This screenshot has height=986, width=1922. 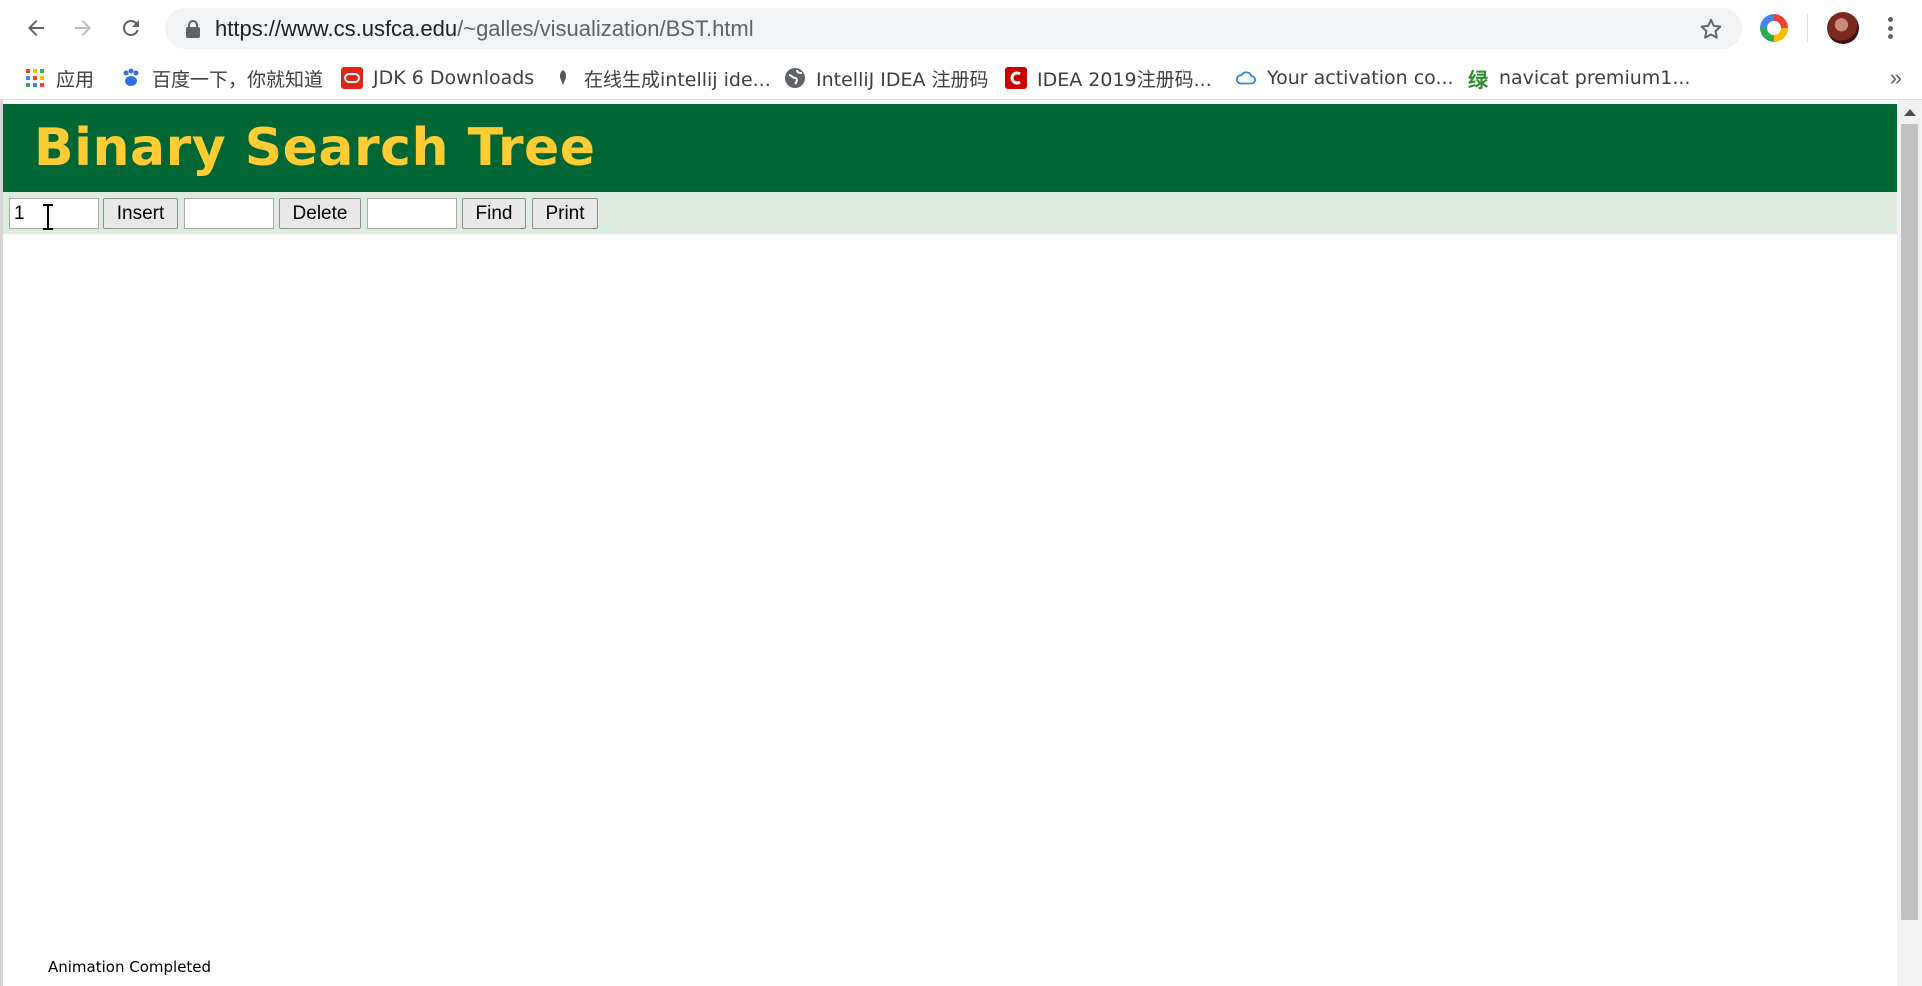 What do you see at coordinates (229, 213) in the screenshot?
I see `delete-input` at bounding box center [229, 213].